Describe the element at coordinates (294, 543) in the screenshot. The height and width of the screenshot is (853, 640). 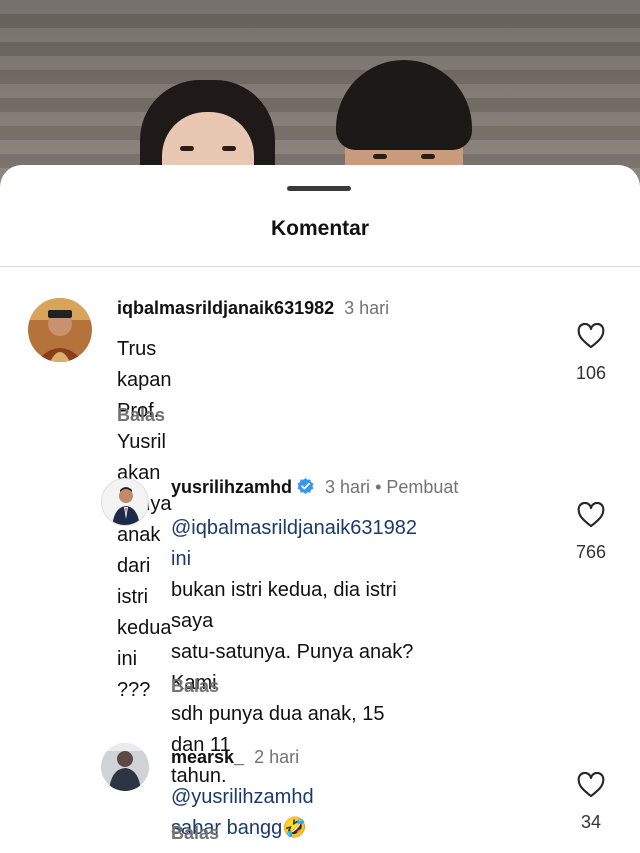
I see `mention-link: @iqbalmasrildjanaik631982 ini` at that location.